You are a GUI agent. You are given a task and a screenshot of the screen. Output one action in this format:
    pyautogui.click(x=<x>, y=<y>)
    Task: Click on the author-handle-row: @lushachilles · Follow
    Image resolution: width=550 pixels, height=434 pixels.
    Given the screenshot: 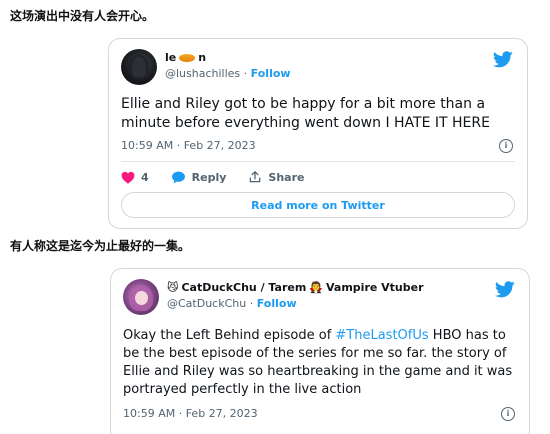 What is the action you would take?
    pyautogui.click(x=228, y=73)
    